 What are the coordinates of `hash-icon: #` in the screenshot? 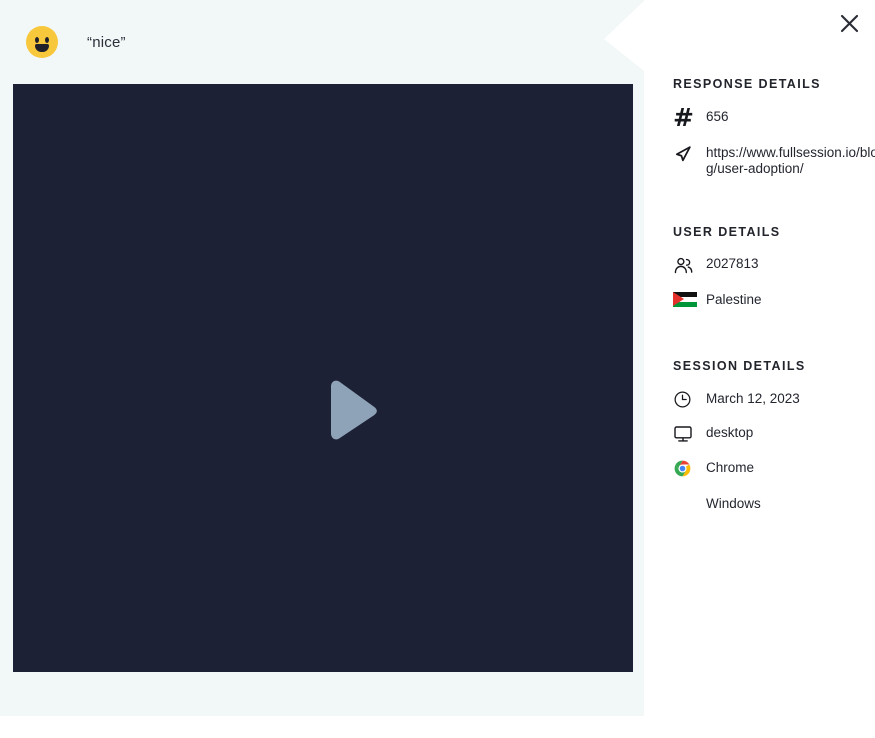 It's located at (683, 117).